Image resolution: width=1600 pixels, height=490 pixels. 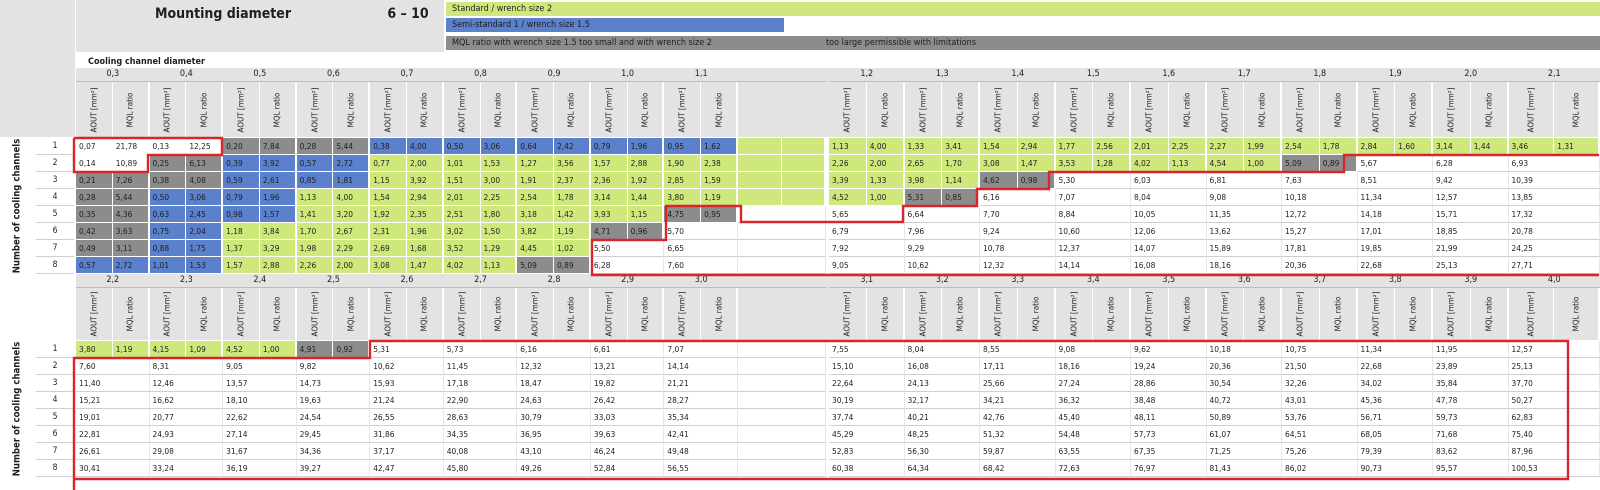 What do you see at coordinates (1320, 75) in the screenshot?
I see `diameter-0-16: 1,8` at bounding box center [1320, 75].